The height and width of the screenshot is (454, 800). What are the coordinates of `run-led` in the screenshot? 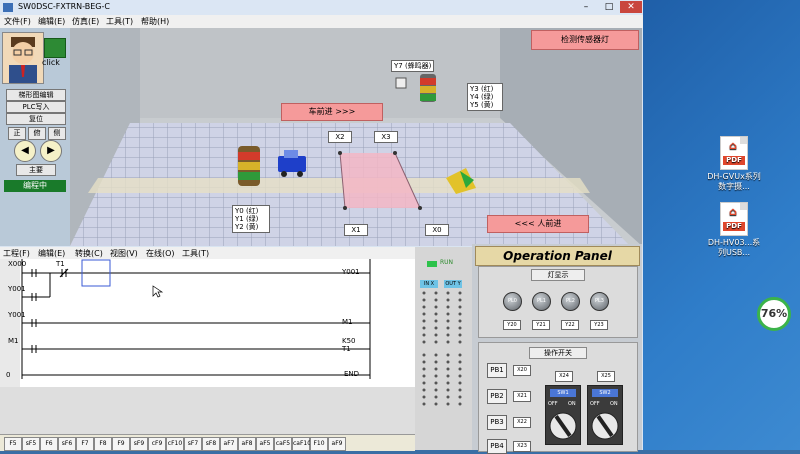 It's located at (432, 264).